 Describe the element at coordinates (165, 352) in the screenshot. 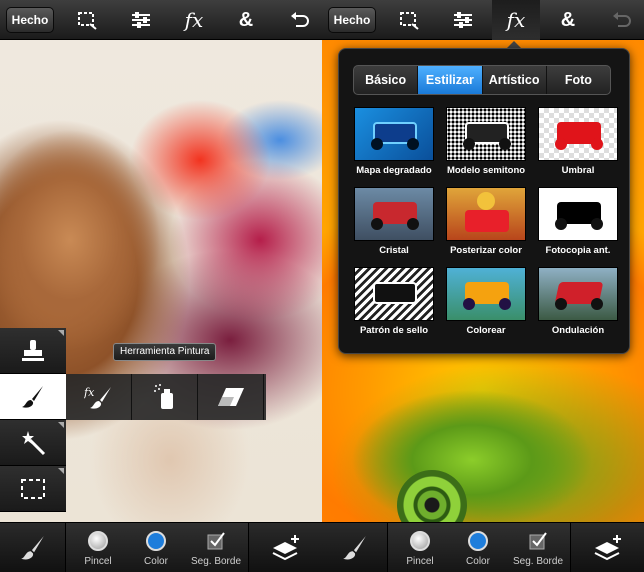

I see `paint-tool-tooltip: Herramienta Pintura` at that location.